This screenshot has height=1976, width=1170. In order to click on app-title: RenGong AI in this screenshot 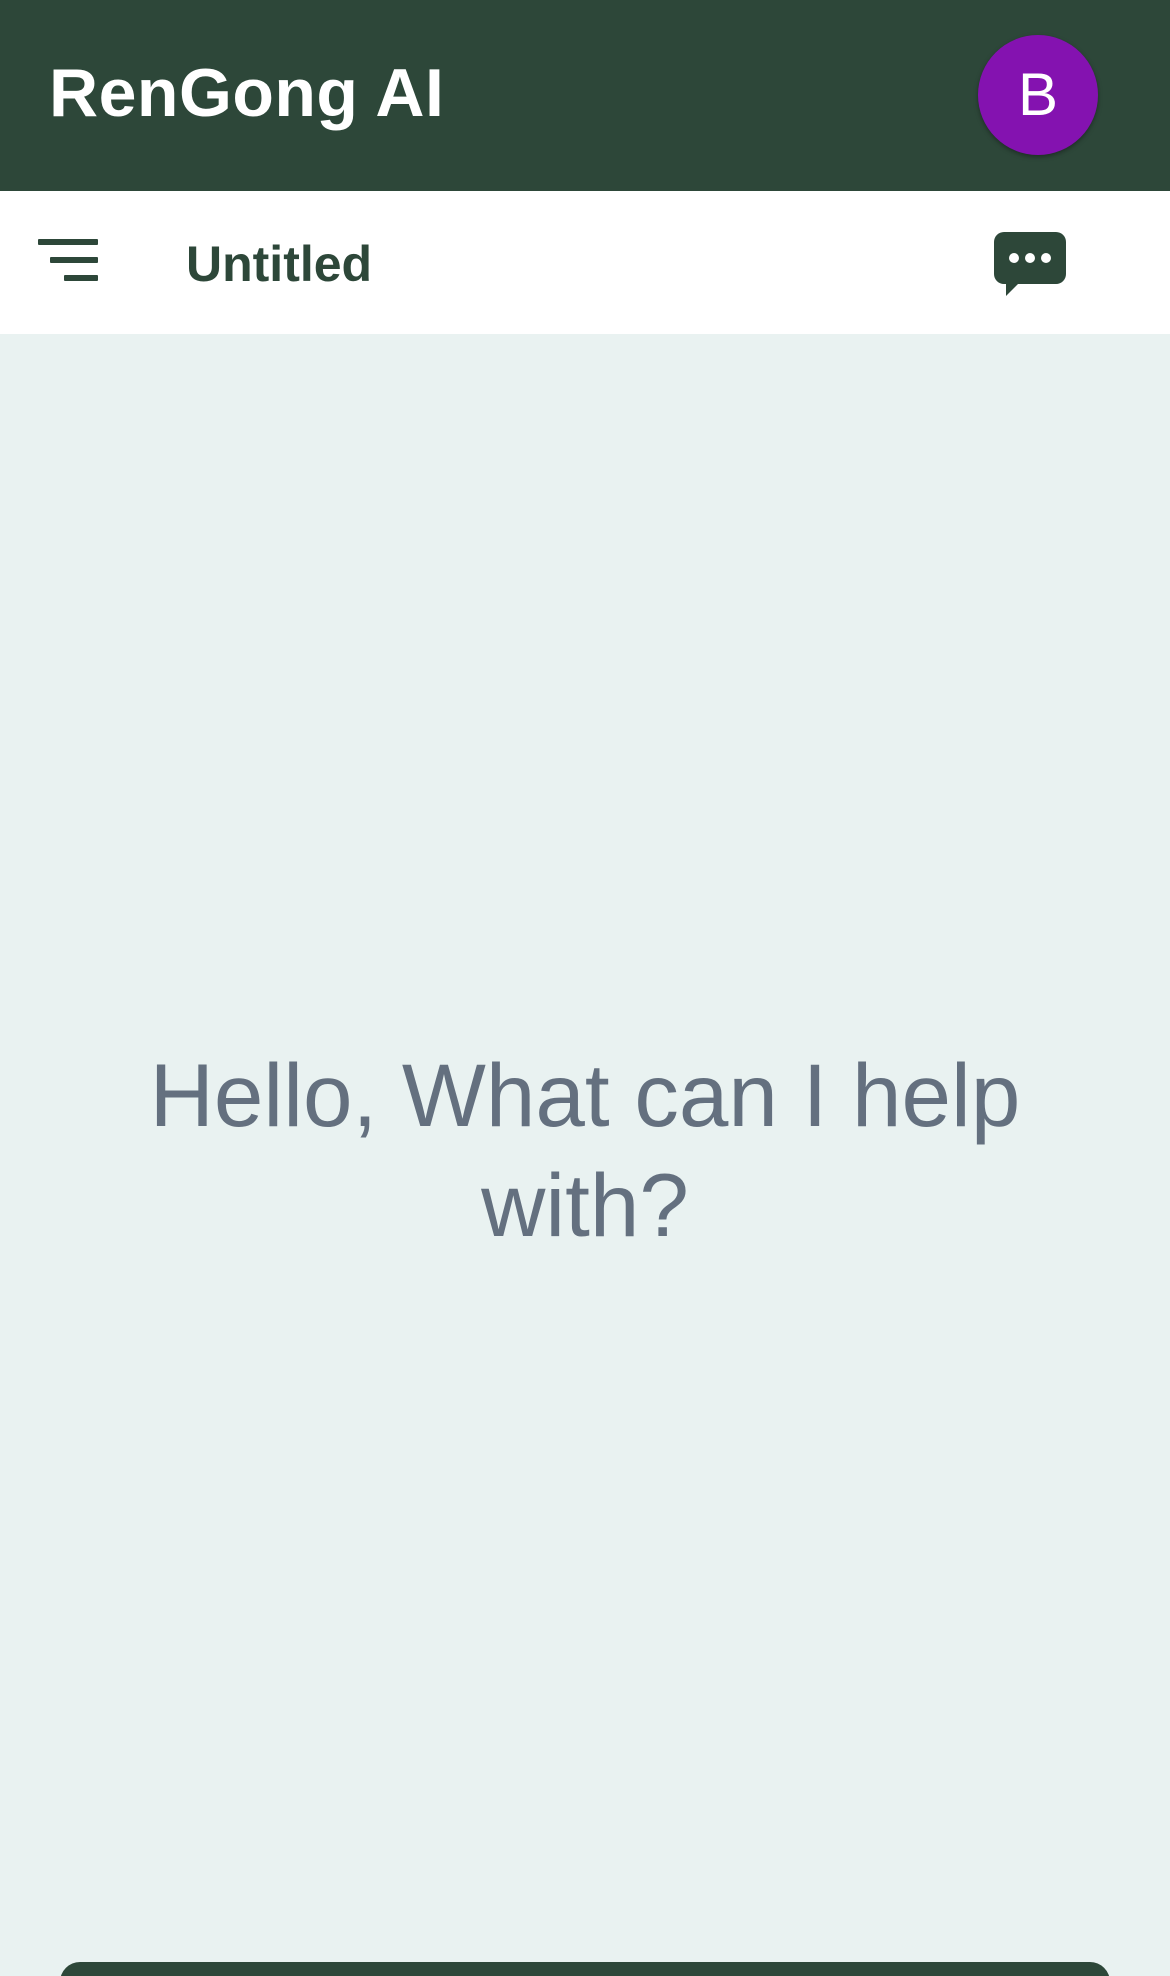, I will do `click(247, 93)`.